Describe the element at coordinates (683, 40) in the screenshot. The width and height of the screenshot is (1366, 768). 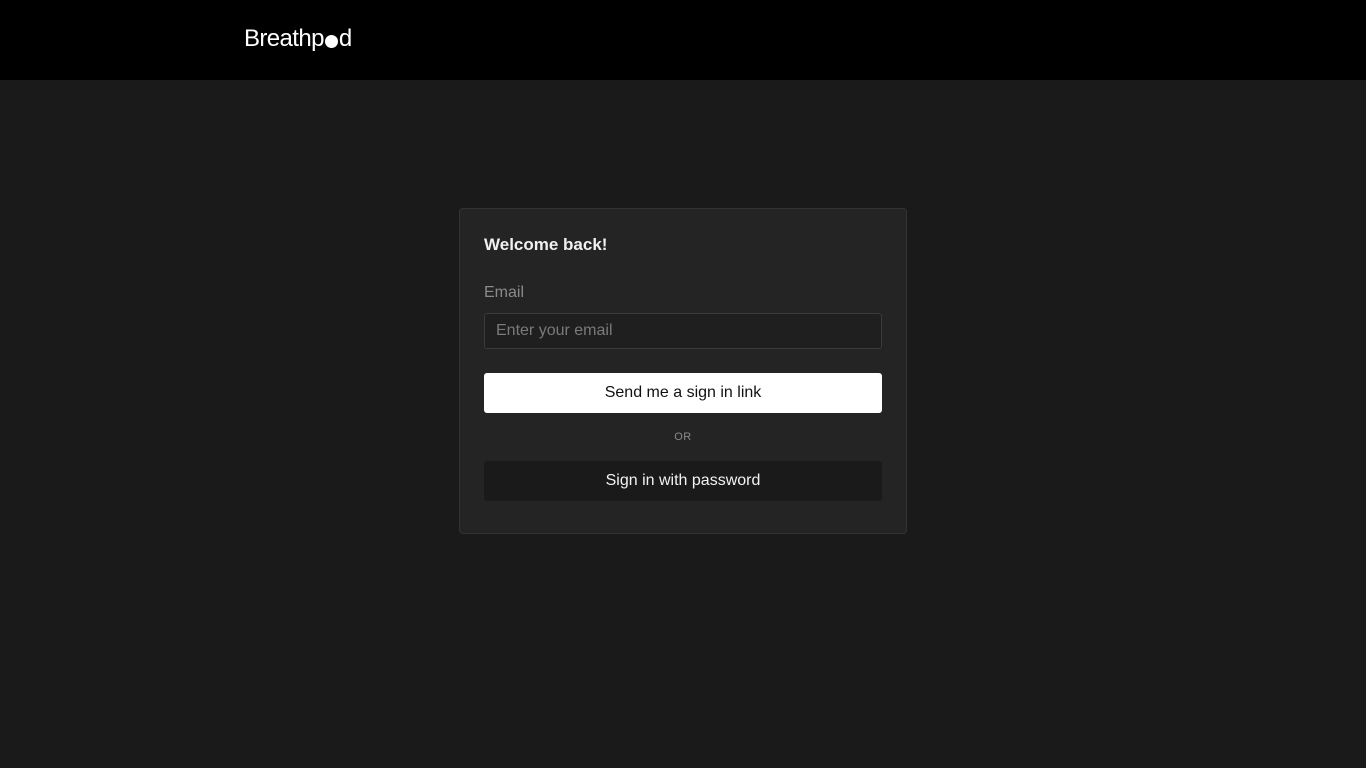
I see `top-navigation-bar: Breathp d` at that location.